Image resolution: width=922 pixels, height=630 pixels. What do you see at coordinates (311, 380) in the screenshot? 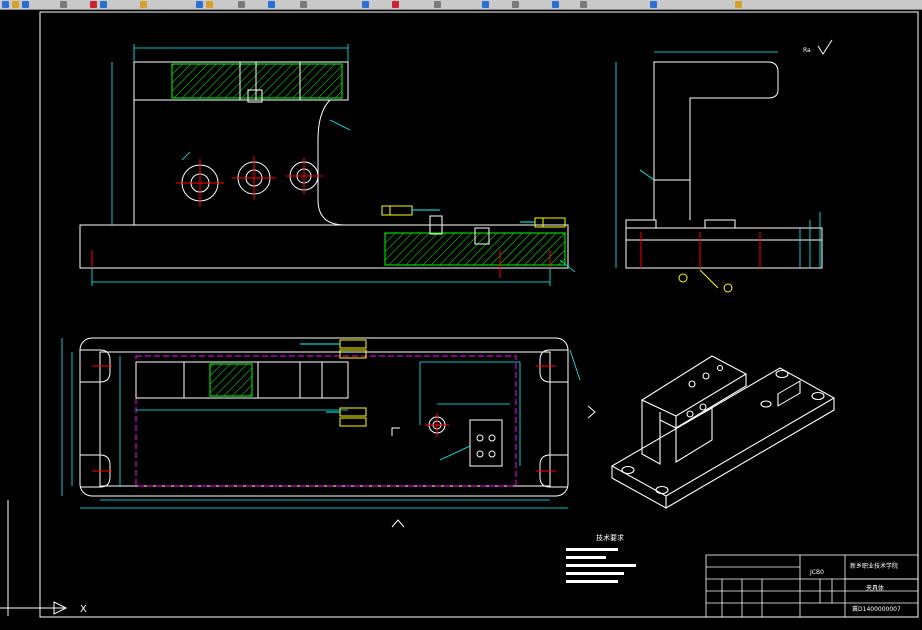
I see `top-block` at bounding box center [311, 380].